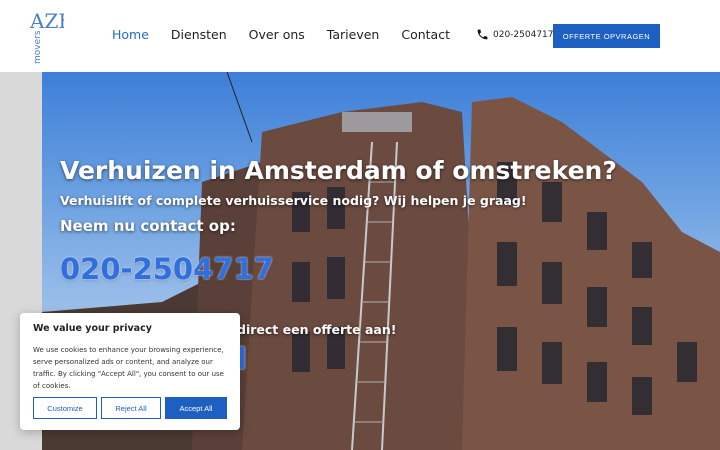 Image resolution: width=720 pixels, height=450 pixels. I want to click on hero-title: Verhuizen in Amsterdam of omstreken?, so click(338, 170).